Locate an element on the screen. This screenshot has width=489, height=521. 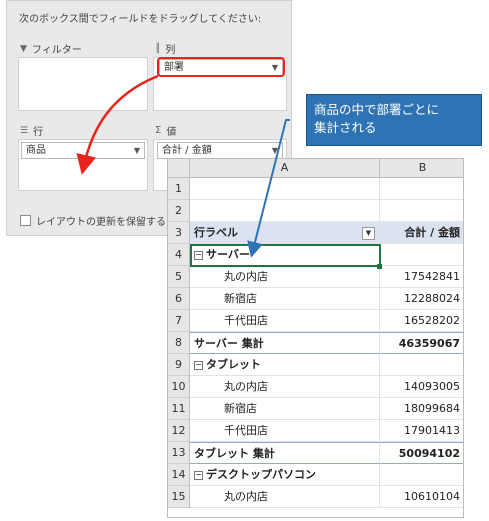
row-header-2: 2 is located at coordinates (179, 211).